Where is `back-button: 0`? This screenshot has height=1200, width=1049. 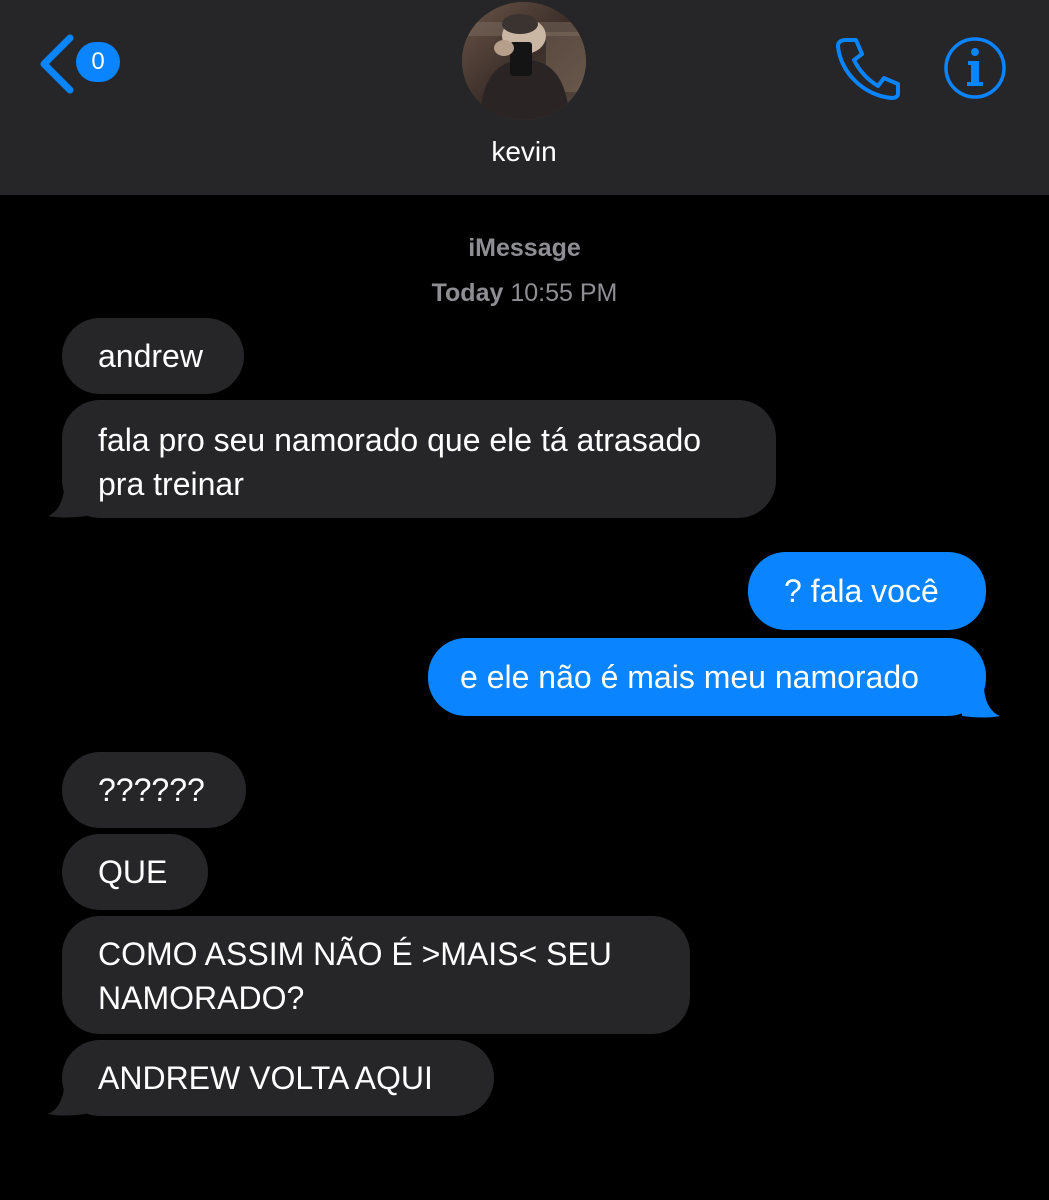
back-button: 0 is located at coordinates (81, 64).